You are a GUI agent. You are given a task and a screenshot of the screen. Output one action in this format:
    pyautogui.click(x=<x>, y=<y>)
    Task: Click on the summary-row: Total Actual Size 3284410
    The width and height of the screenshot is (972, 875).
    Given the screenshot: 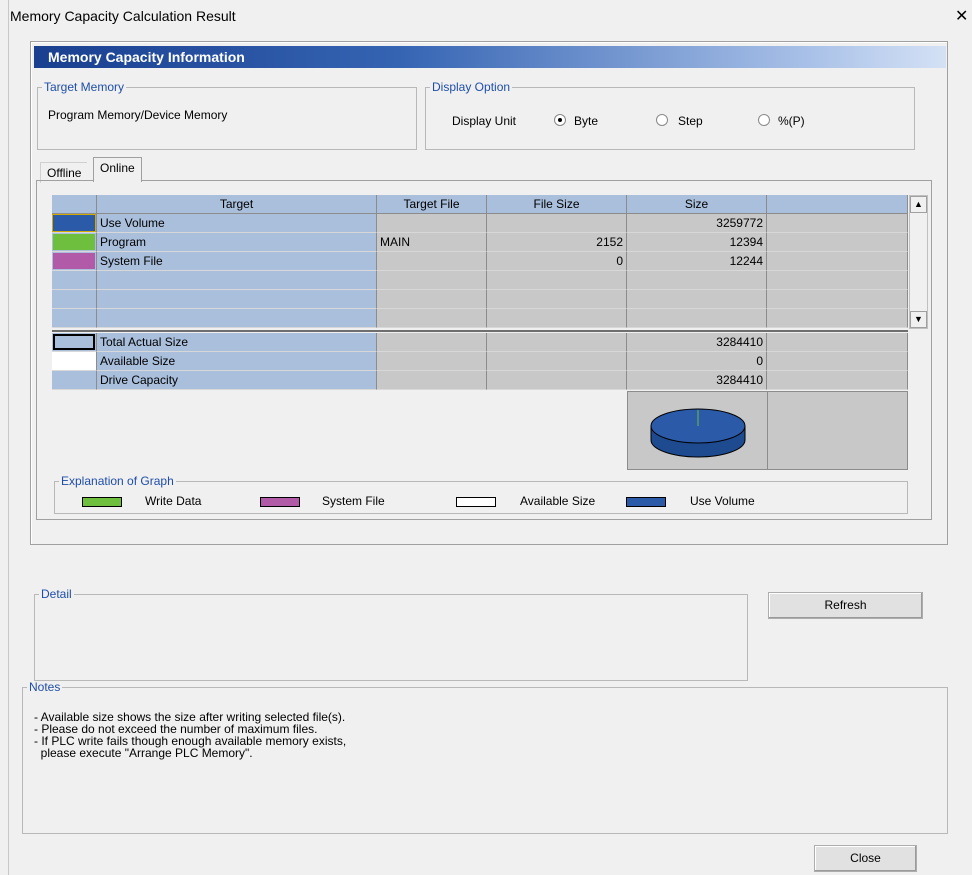 What is the action you would take?
    pyautogui.click(x=480, y=342)
    